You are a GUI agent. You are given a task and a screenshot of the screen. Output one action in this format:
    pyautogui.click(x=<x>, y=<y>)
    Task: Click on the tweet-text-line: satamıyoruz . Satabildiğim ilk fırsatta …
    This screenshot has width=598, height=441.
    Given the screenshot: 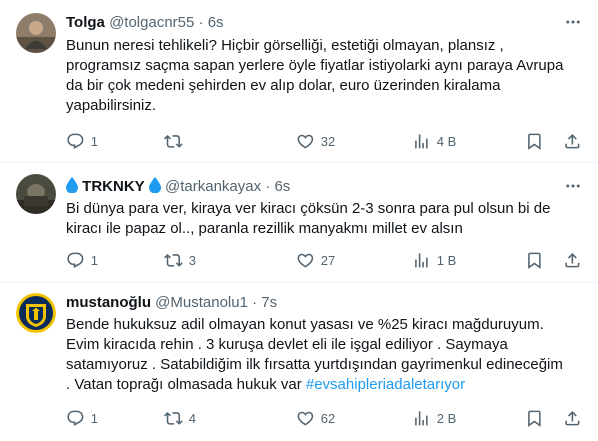 What is the action you would take?
    pyautogui.click(x=314, y=364)
    